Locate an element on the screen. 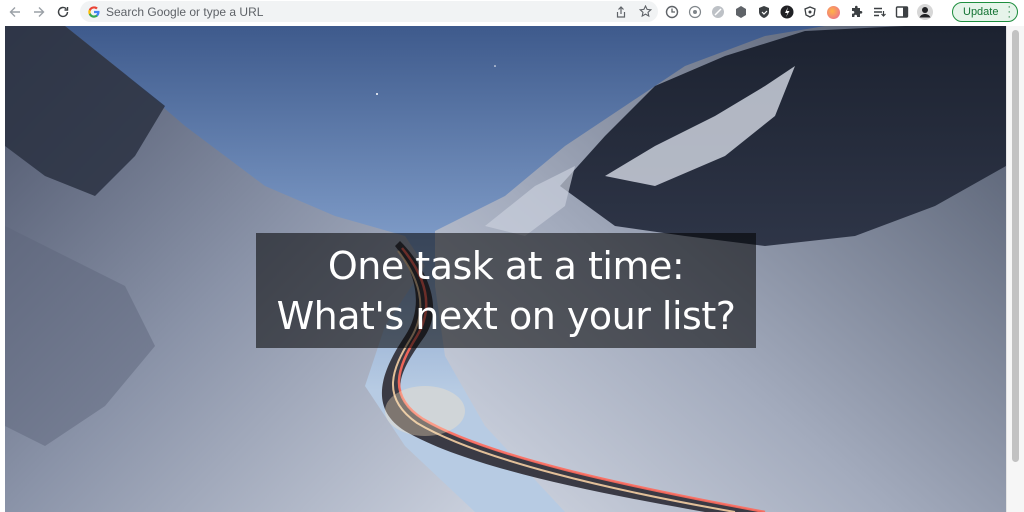 This screenshot has width=1024, height=512. update-button: Update · · · is located at coordinates (985, 12).